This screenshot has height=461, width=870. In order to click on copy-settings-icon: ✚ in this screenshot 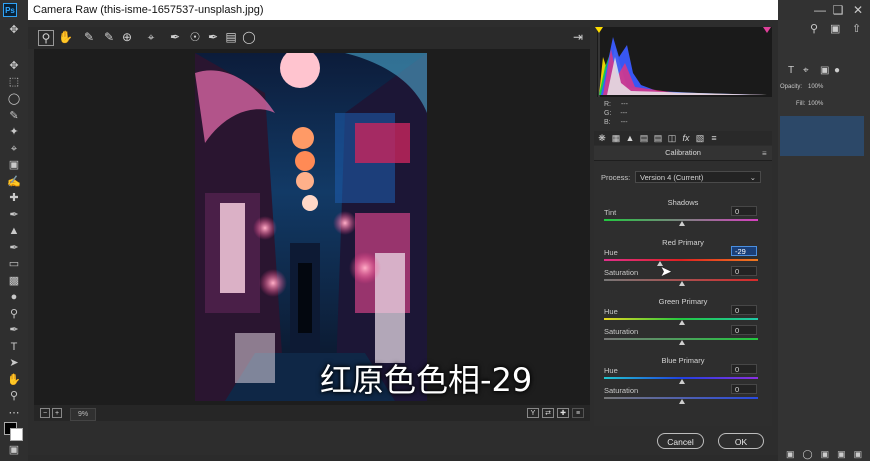, I will do `click(563, 413)`.